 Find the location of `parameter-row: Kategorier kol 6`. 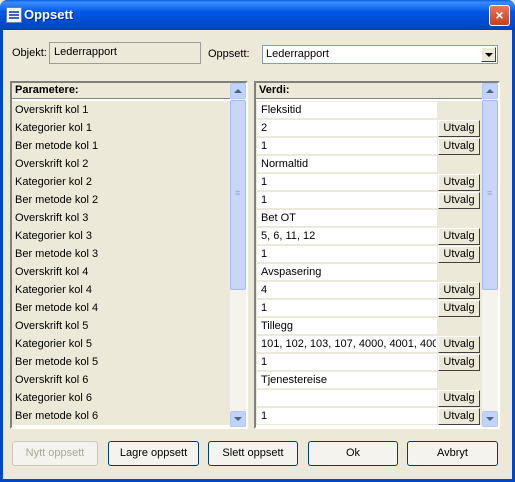

parameter-row: Kategorier kol 6 is located at coordinates (121, 398).